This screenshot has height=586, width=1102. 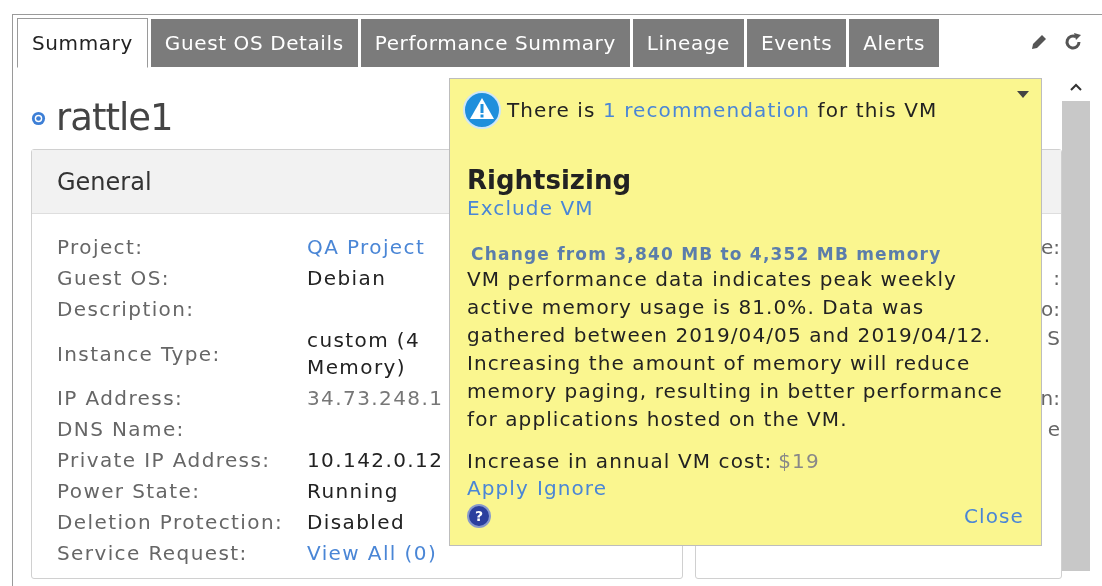 I want to click on cut-text: e, so click(x=1053, y=429).